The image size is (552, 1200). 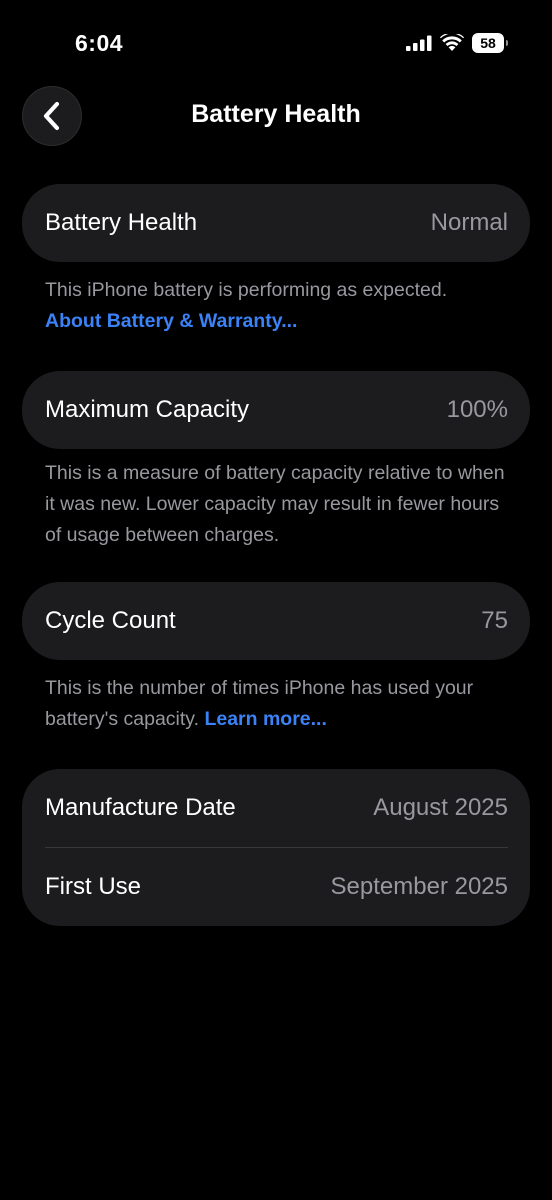 What do you see at coordinates (440, 807) in the screenshot?
I see `manufacture-date-value: August 2025` at bounding box center [440, 807].